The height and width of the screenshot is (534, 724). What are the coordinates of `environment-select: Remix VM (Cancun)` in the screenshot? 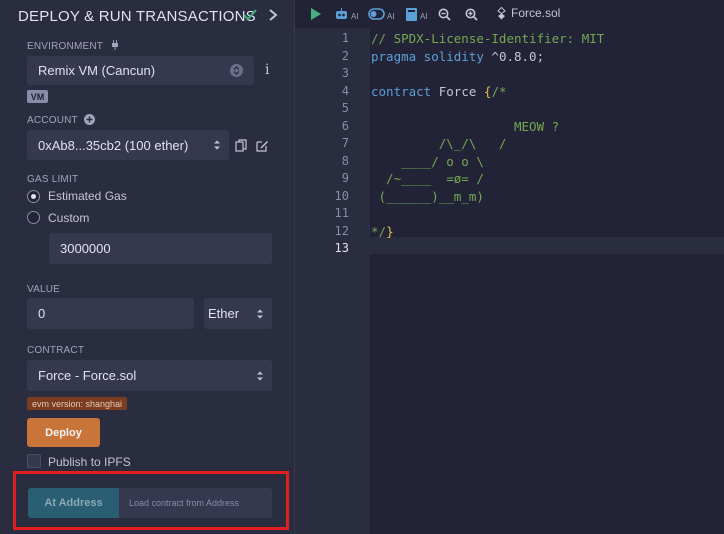 It's located at (140, 70).